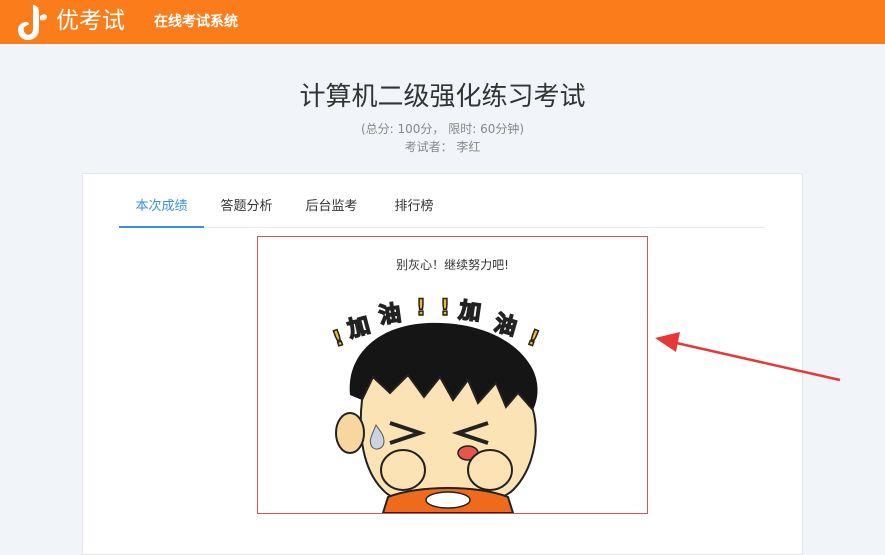  What do you see at coordinates (90, 21) in the screenshot?
I see `brand-name: 优考试` at bounding box center [90, 21].